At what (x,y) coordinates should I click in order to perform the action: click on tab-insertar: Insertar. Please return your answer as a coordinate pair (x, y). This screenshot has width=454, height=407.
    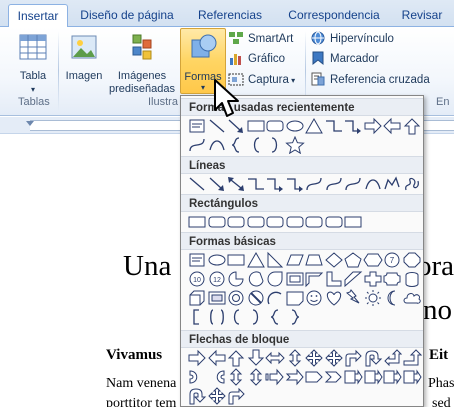
    Looking at the image, I should click on (38, 16).